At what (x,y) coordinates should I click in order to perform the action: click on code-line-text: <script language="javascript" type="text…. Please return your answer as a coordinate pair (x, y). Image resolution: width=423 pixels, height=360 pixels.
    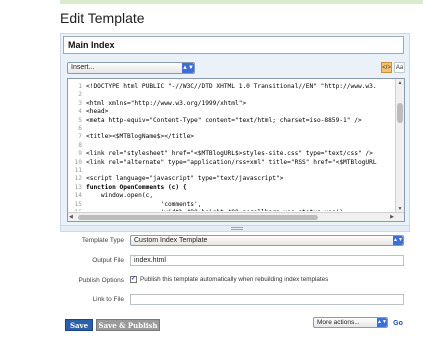
    Looking at the image, I should click on (185, 179).